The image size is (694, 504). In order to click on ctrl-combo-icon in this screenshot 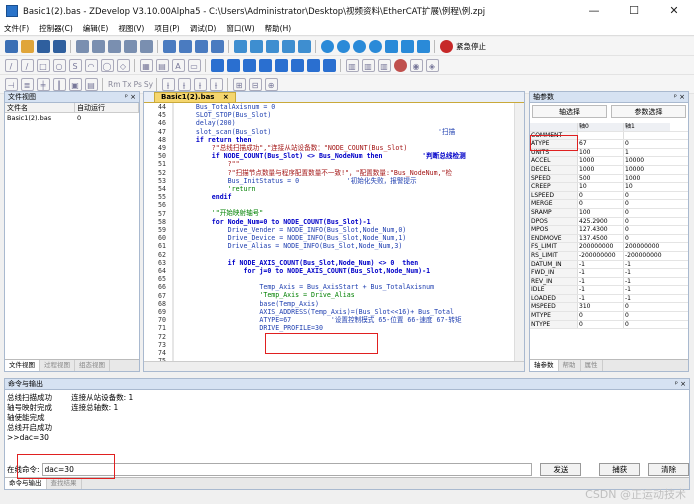, I will do `click(265, 65)`.